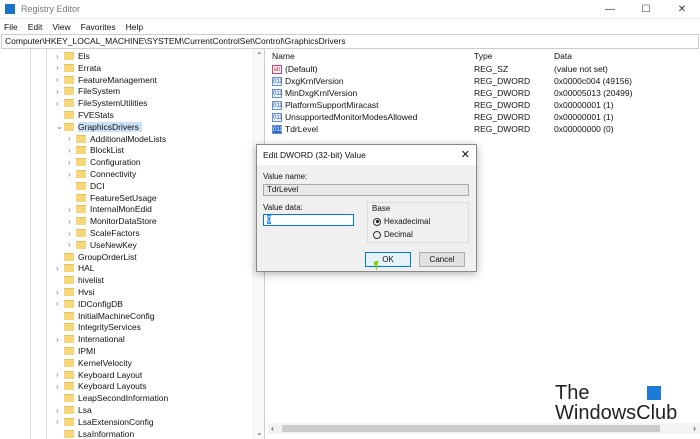 The height and width of the screenshot is (439, 700). I want to click on tree-item: KernelVelocity, so click(94, 363).